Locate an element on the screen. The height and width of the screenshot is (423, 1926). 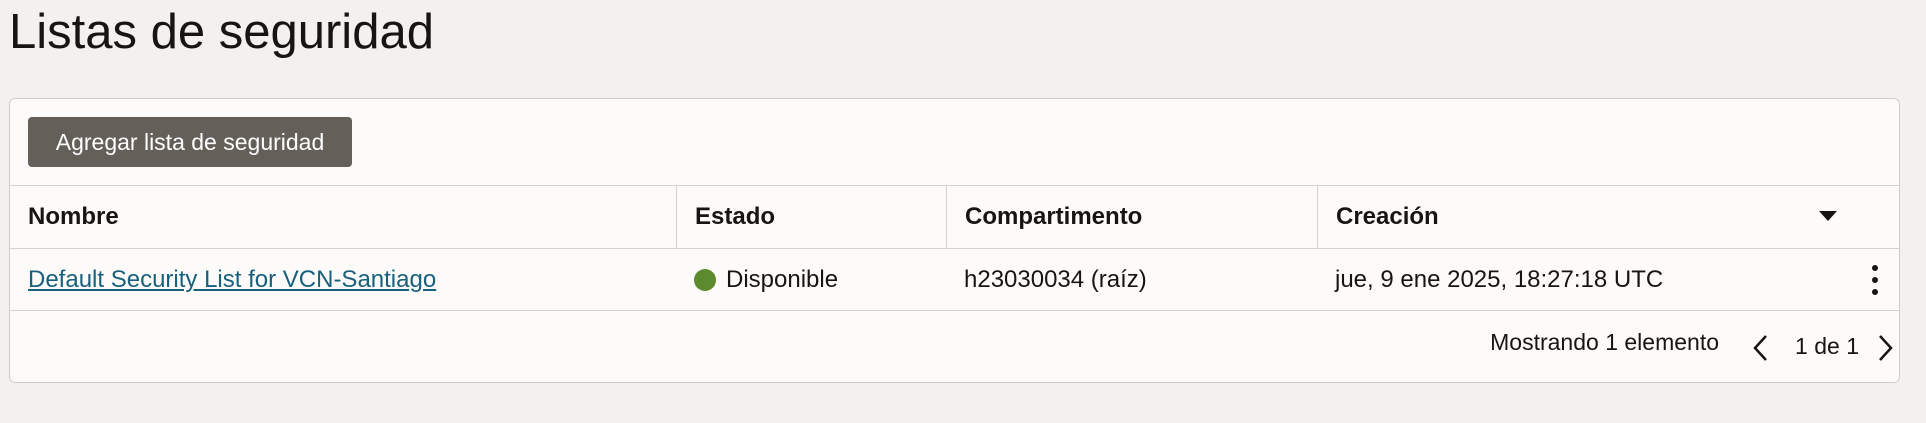
status-available-icon is located at coordinates (705, 280).